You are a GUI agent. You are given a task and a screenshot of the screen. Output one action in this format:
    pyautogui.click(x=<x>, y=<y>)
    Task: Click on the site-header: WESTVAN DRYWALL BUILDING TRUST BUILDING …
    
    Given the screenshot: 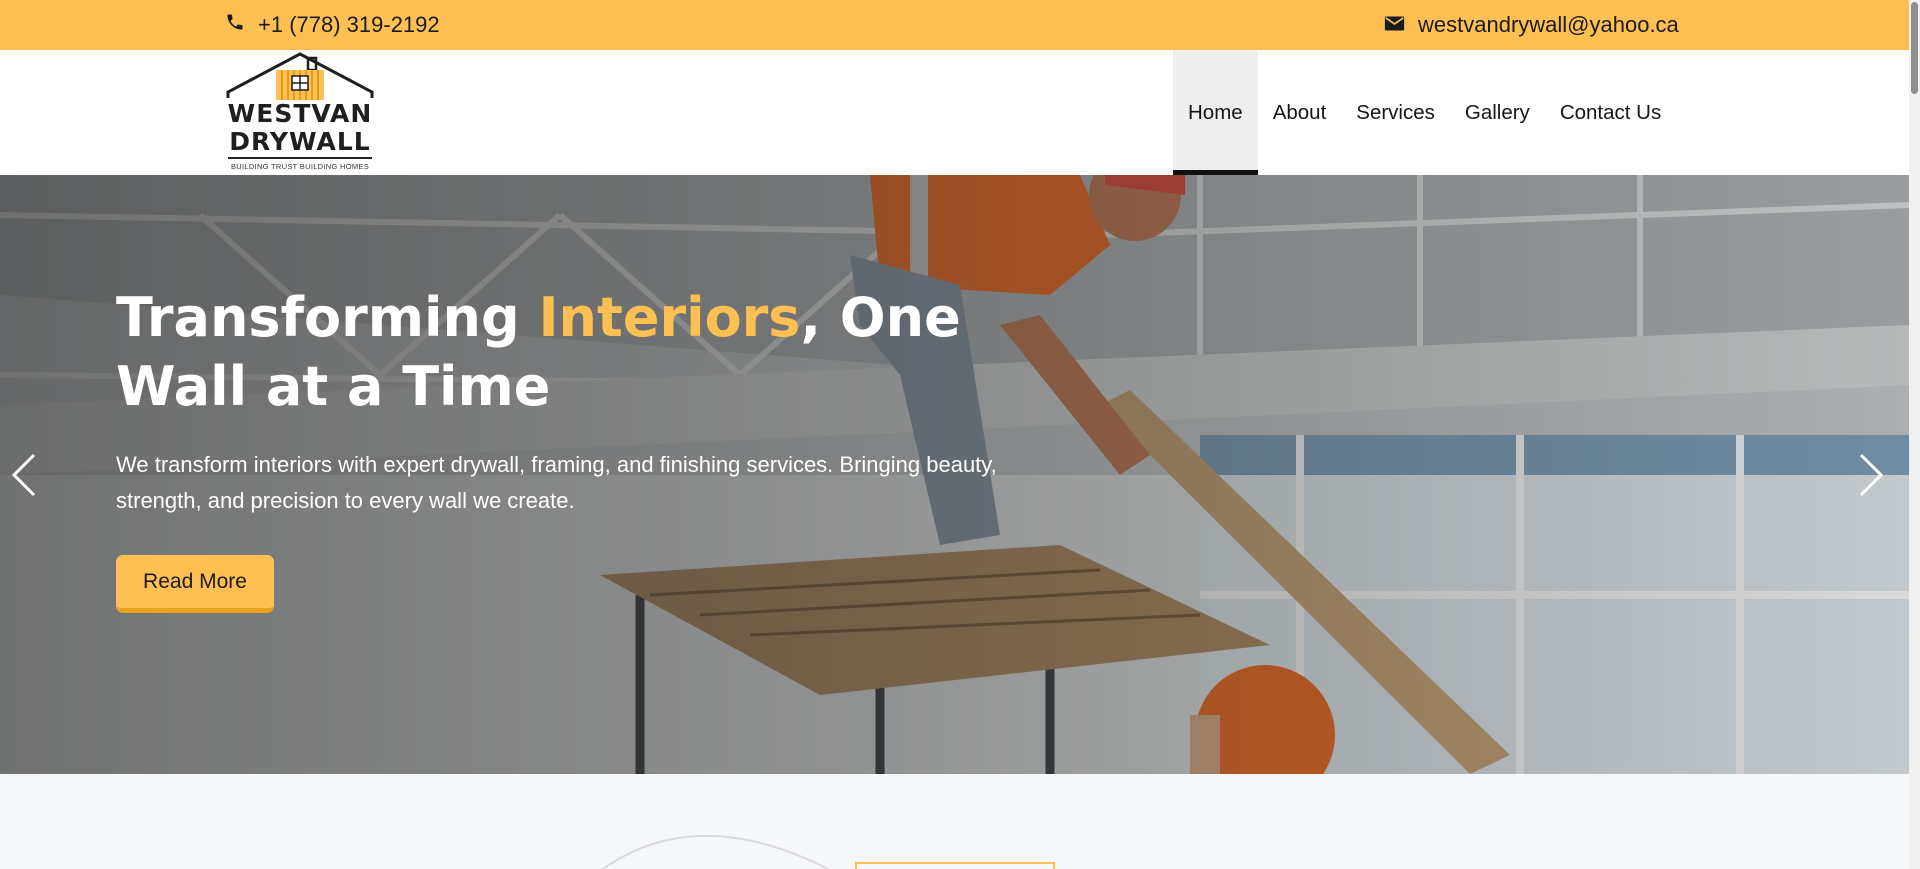 What is the action you would take?
    pyautogui.click(x=954, y=112)
    